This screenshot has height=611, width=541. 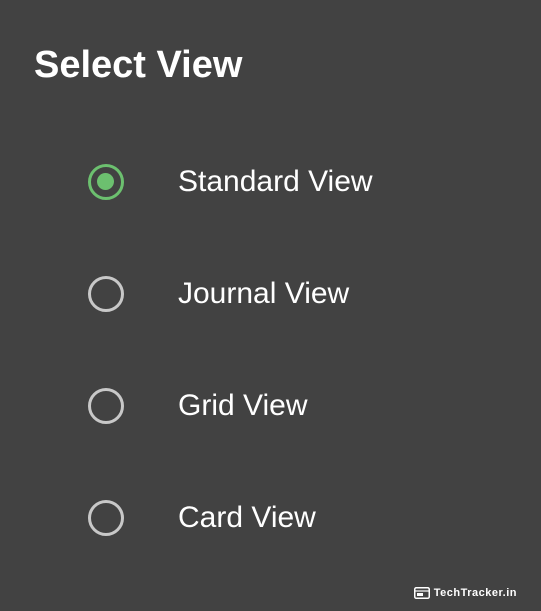 I want to click on option-label: Card View, so click(x=247, y=517).